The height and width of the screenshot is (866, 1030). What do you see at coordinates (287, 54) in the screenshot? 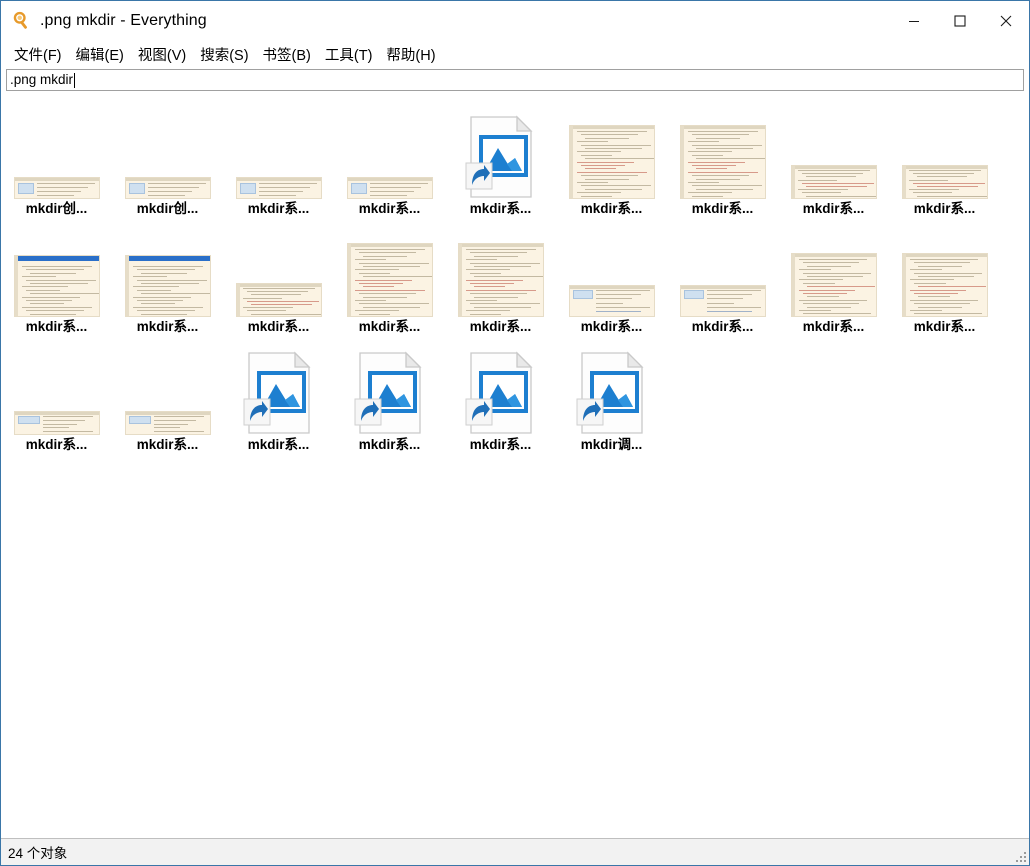
I see `menu-item-bookmarks: 书签(B)` at bounding box center [287, 54].